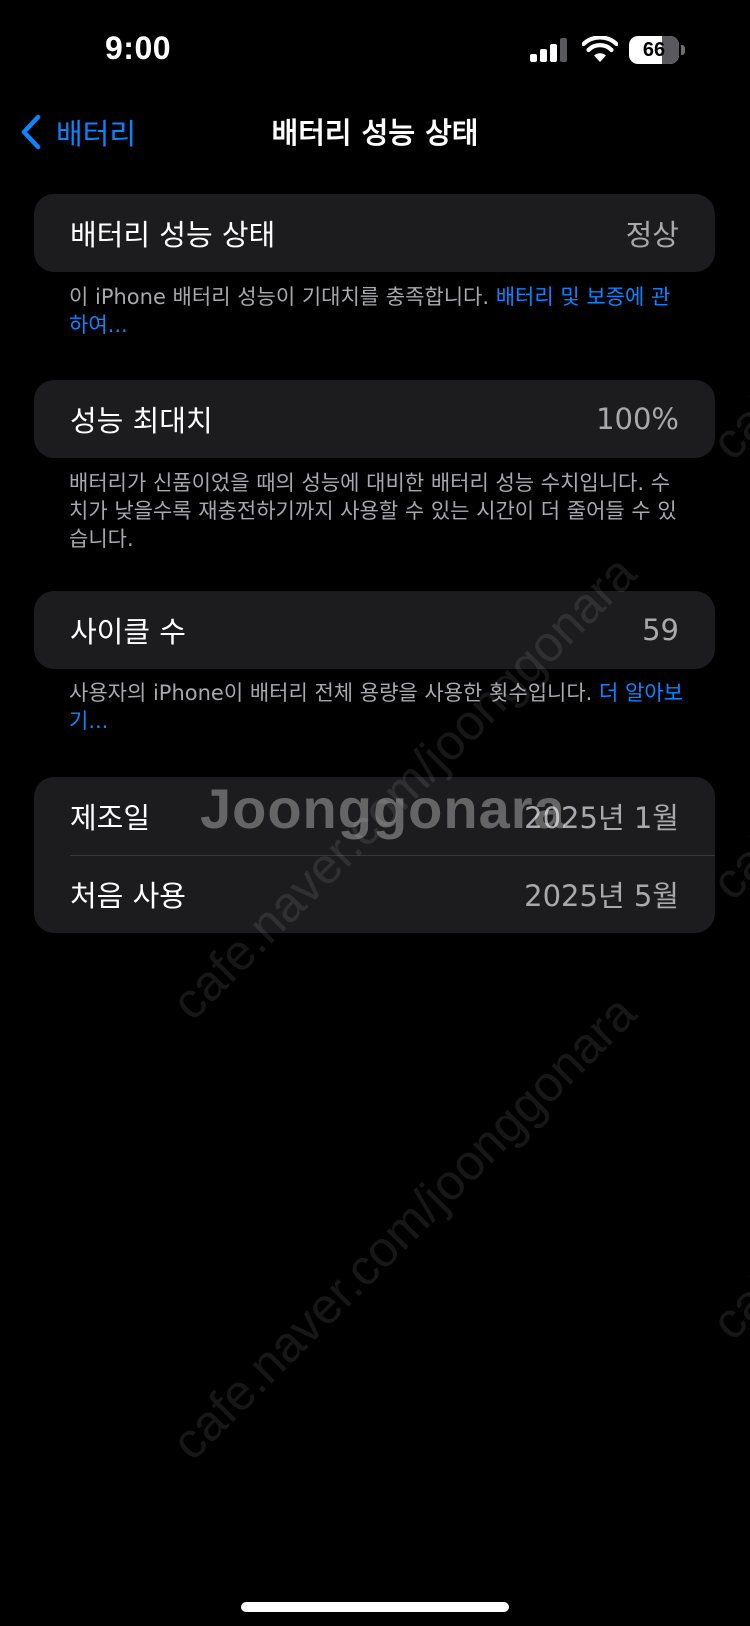  What do you see at coordinates (128, 632) in the screenshot?
I see `cycle-count-label: 사이클 수` at bounding box center [128, 632].